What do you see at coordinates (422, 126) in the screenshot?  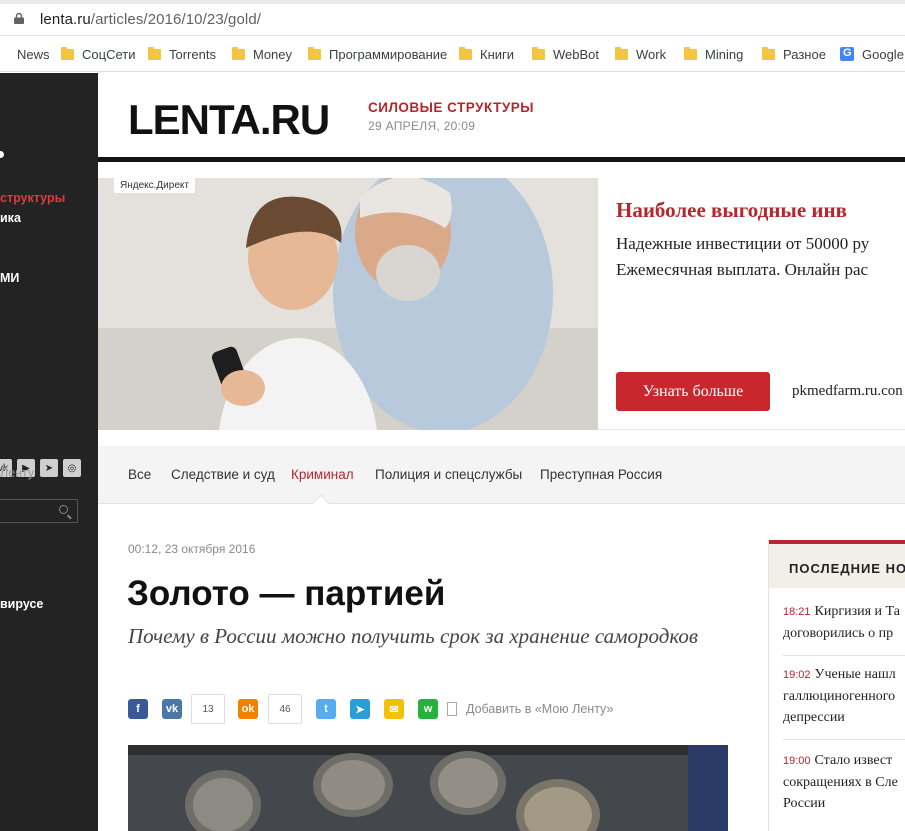 I see `header-date: 29 АПРЕЛЯ, 20:09` at bounding box center [422, 126].